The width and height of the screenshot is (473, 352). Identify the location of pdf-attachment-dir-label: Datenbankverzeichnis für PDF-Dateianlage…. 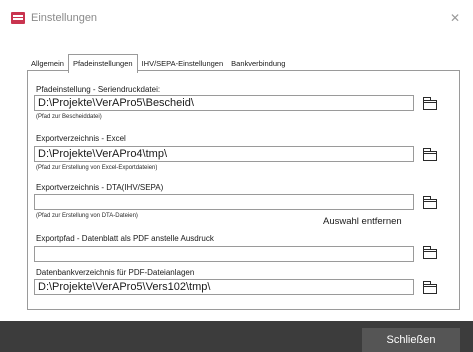
(115, 272).